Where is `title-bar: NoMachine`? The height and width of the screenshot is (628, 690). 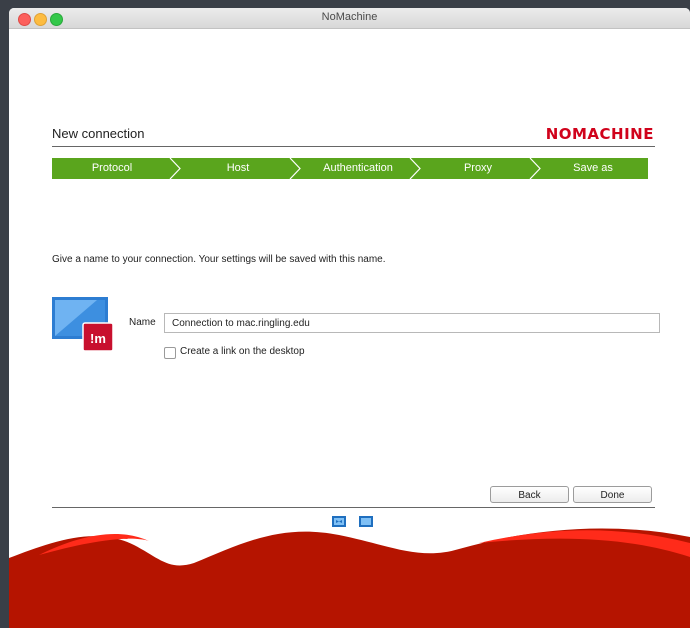 title-bar: NoMachine is located at coordinates (349, 18).